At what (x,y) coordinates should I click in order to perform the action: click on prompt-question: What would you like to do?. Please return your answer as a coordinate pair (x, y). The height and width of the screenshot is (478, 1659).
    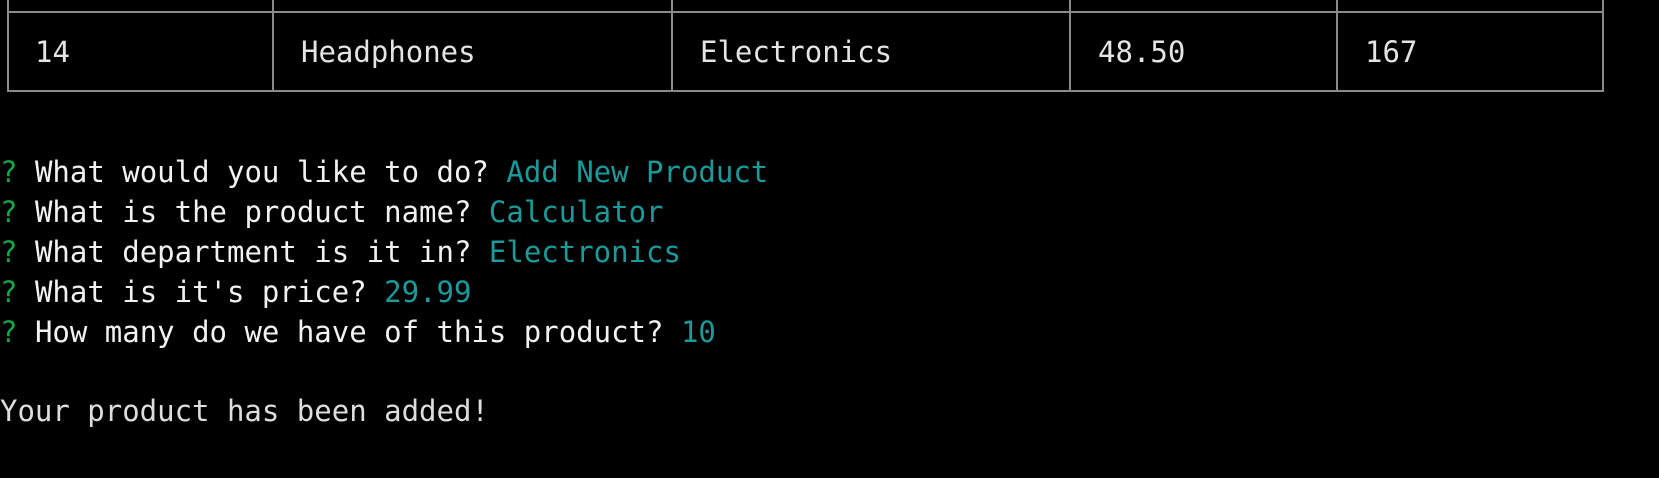
    Looking at the image, I should click on (261, 172).